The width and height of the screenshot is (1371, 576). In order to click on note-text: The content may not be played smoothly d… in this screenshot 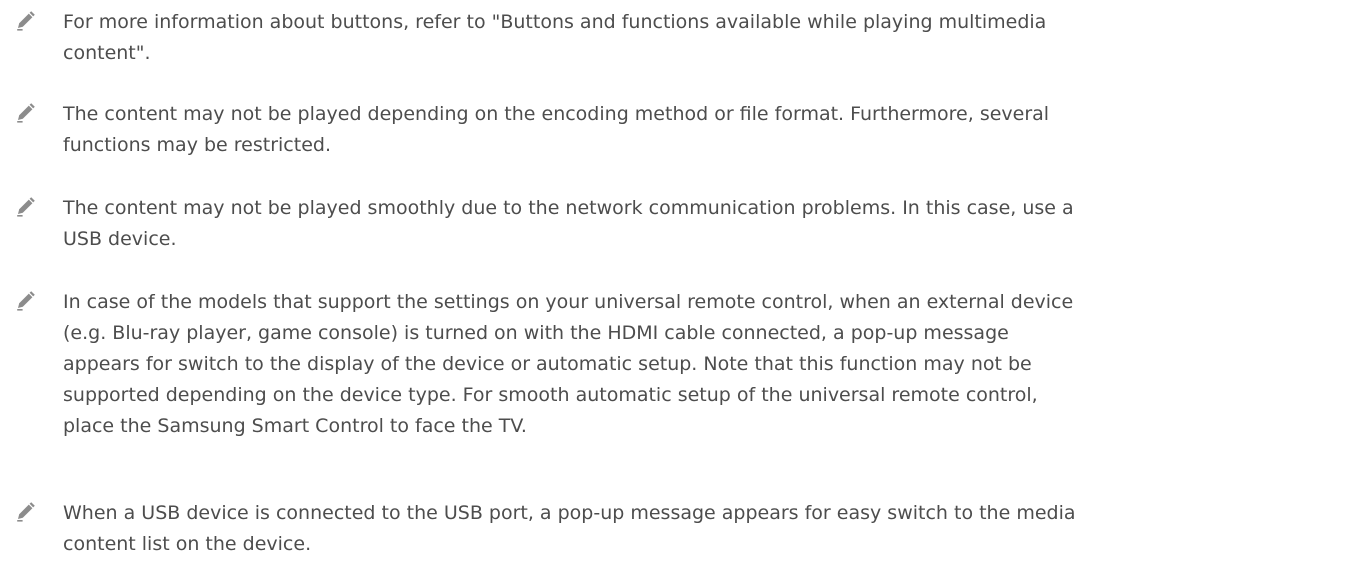, I will do `click(568, 223)`.